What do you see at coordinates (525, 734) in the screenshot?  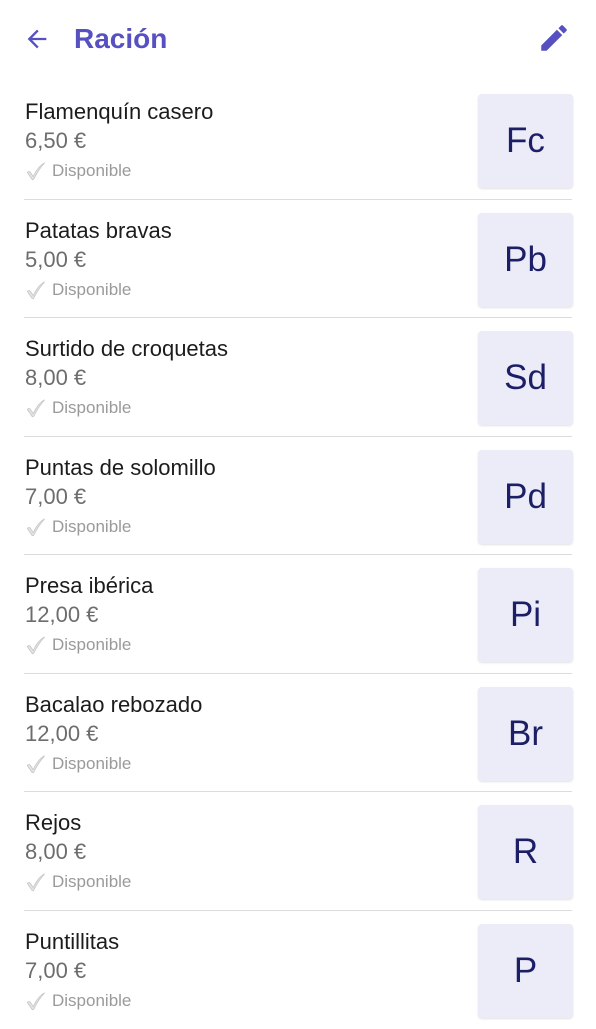 I see `item-initials-avatar: Br` at bounding box center [525, 734].